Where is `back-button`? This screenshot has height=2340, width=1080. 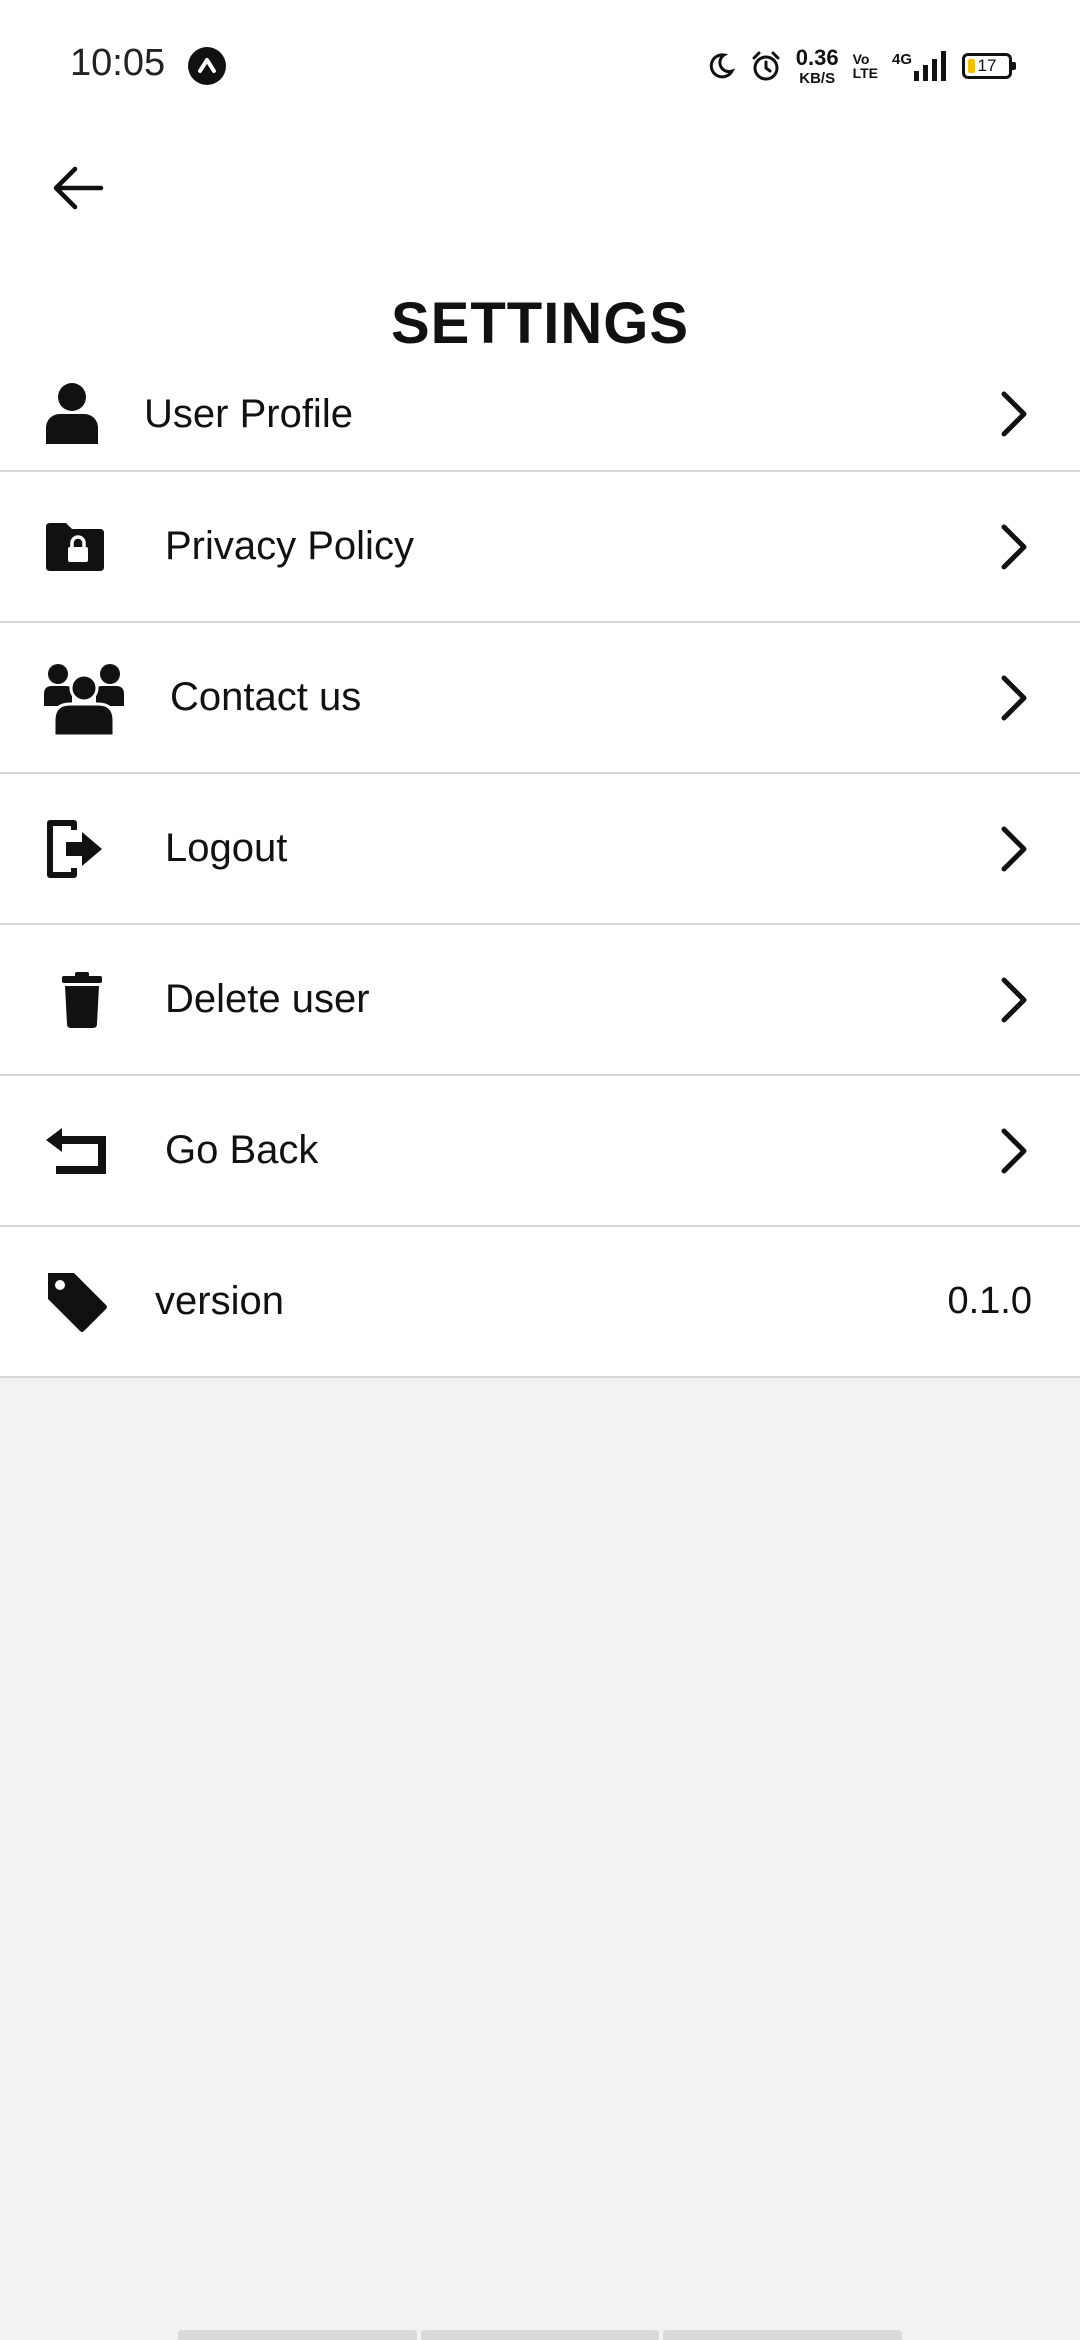
back-button is located at coordinates (78, 188).